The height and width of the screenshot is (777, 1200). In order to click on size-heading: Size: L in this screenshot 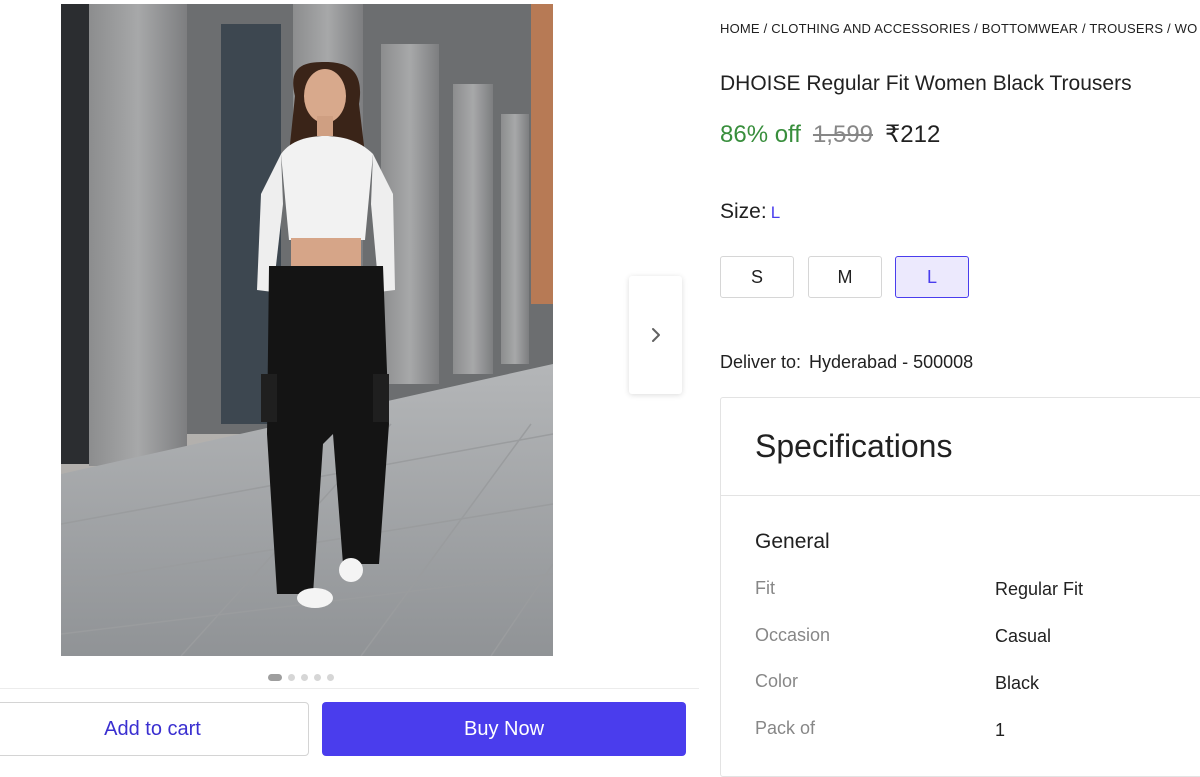, I will do `click(750, 212)`.